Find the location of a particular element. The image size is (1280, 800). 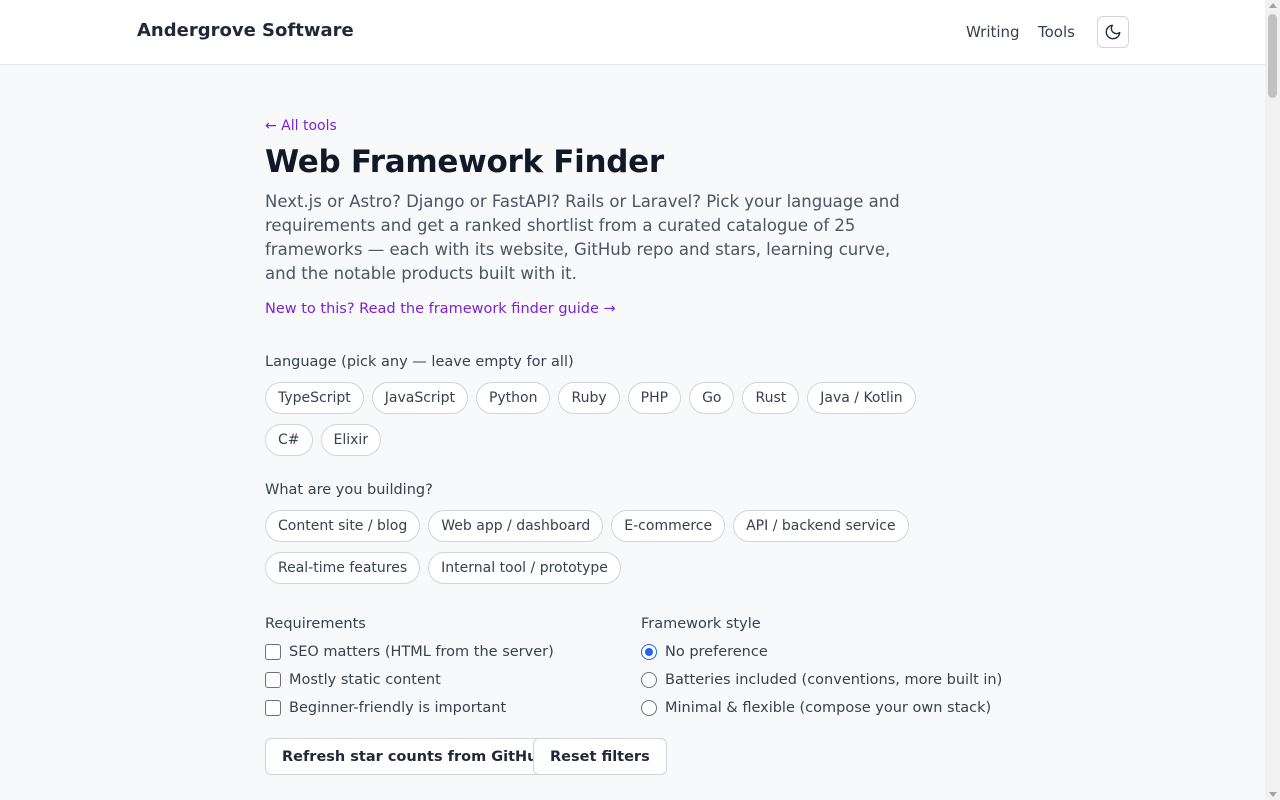

theme-toggle-button is located at coordinates (1113, 32).